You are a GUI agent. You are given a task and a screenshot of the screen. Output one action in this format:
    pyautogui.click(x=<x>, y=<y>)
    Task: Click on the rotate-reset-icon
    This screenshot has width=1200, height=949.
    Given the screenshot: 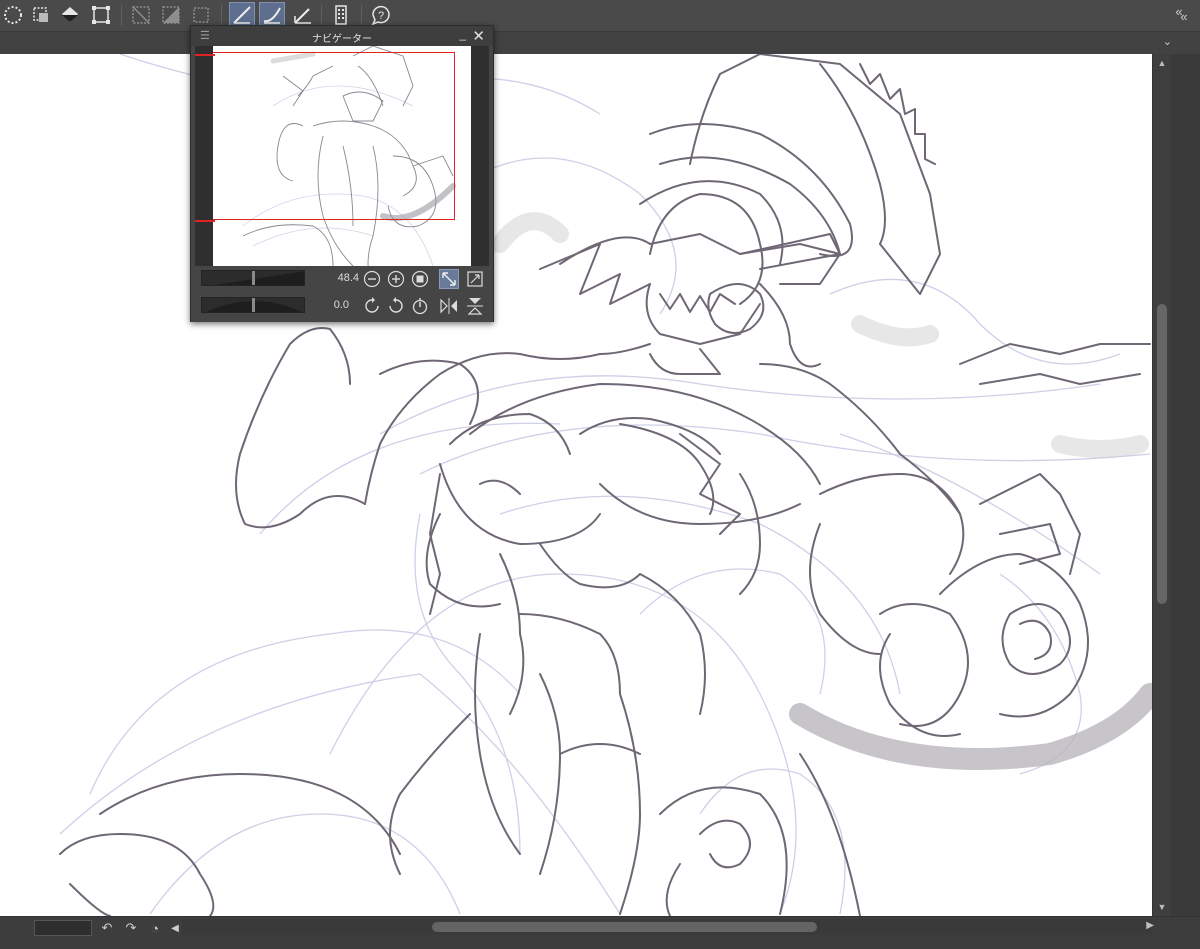 What is the action you would take?
    pyautogui.click(x=420, y=306)
    